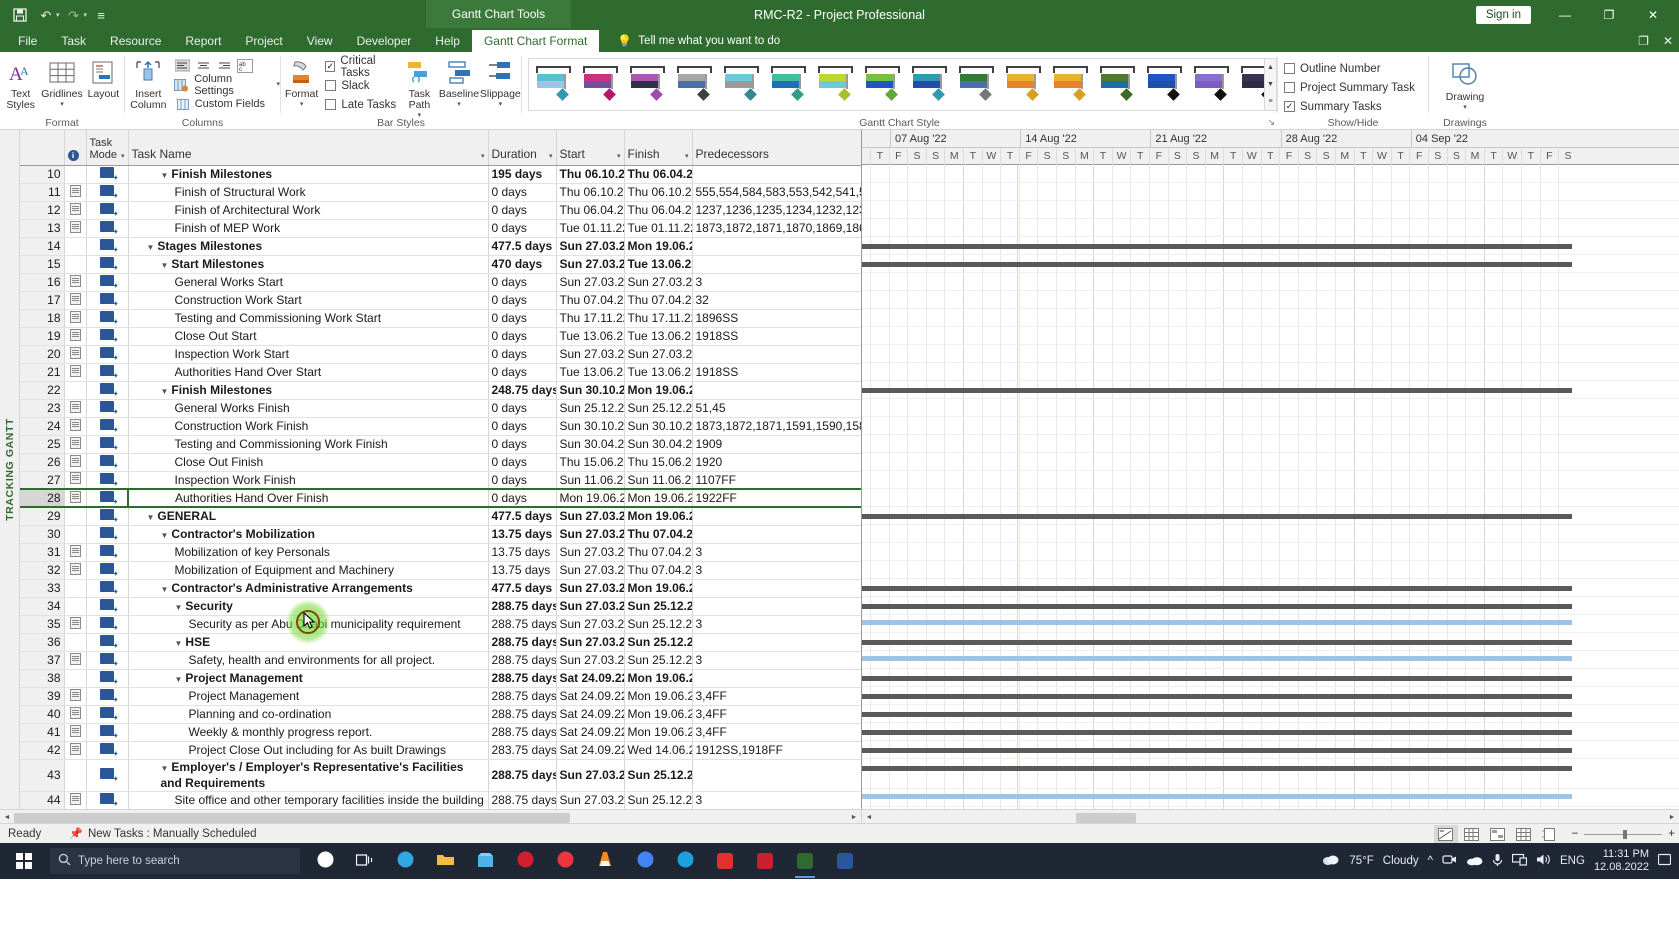 This screenshot has height=942, width=1679. I want to click on row-id-cell: 26, so click(42, 462).